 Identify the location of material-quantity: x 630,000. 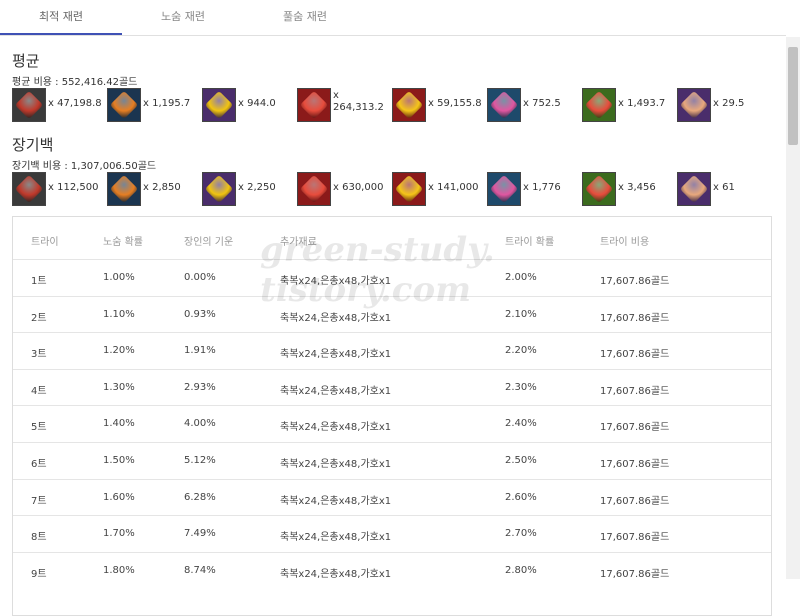
(358, 187).